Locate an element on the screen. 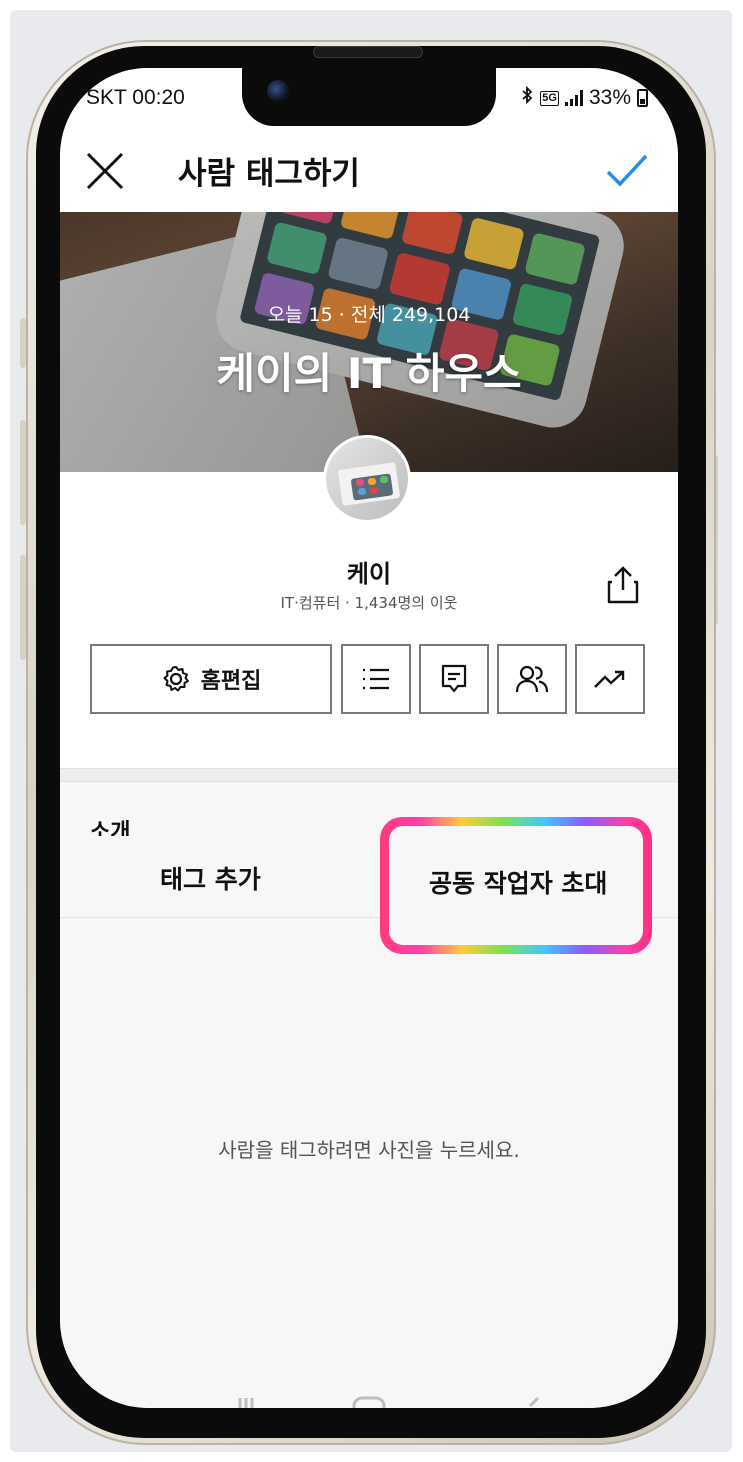 The height and width of the screenshot is (1462, 743). list-icon is located at coordinates (376, 679).